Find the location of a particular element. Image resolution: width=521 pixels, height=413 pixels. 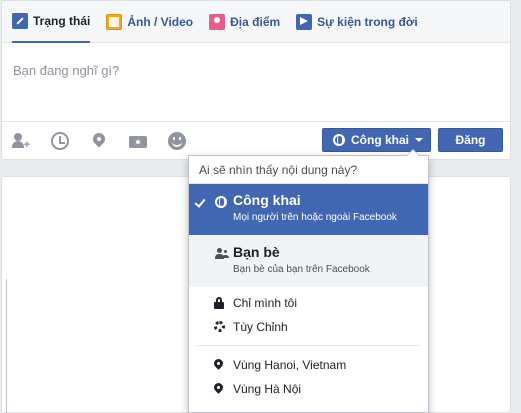

menu-divider is located at coordinates (308, 345).